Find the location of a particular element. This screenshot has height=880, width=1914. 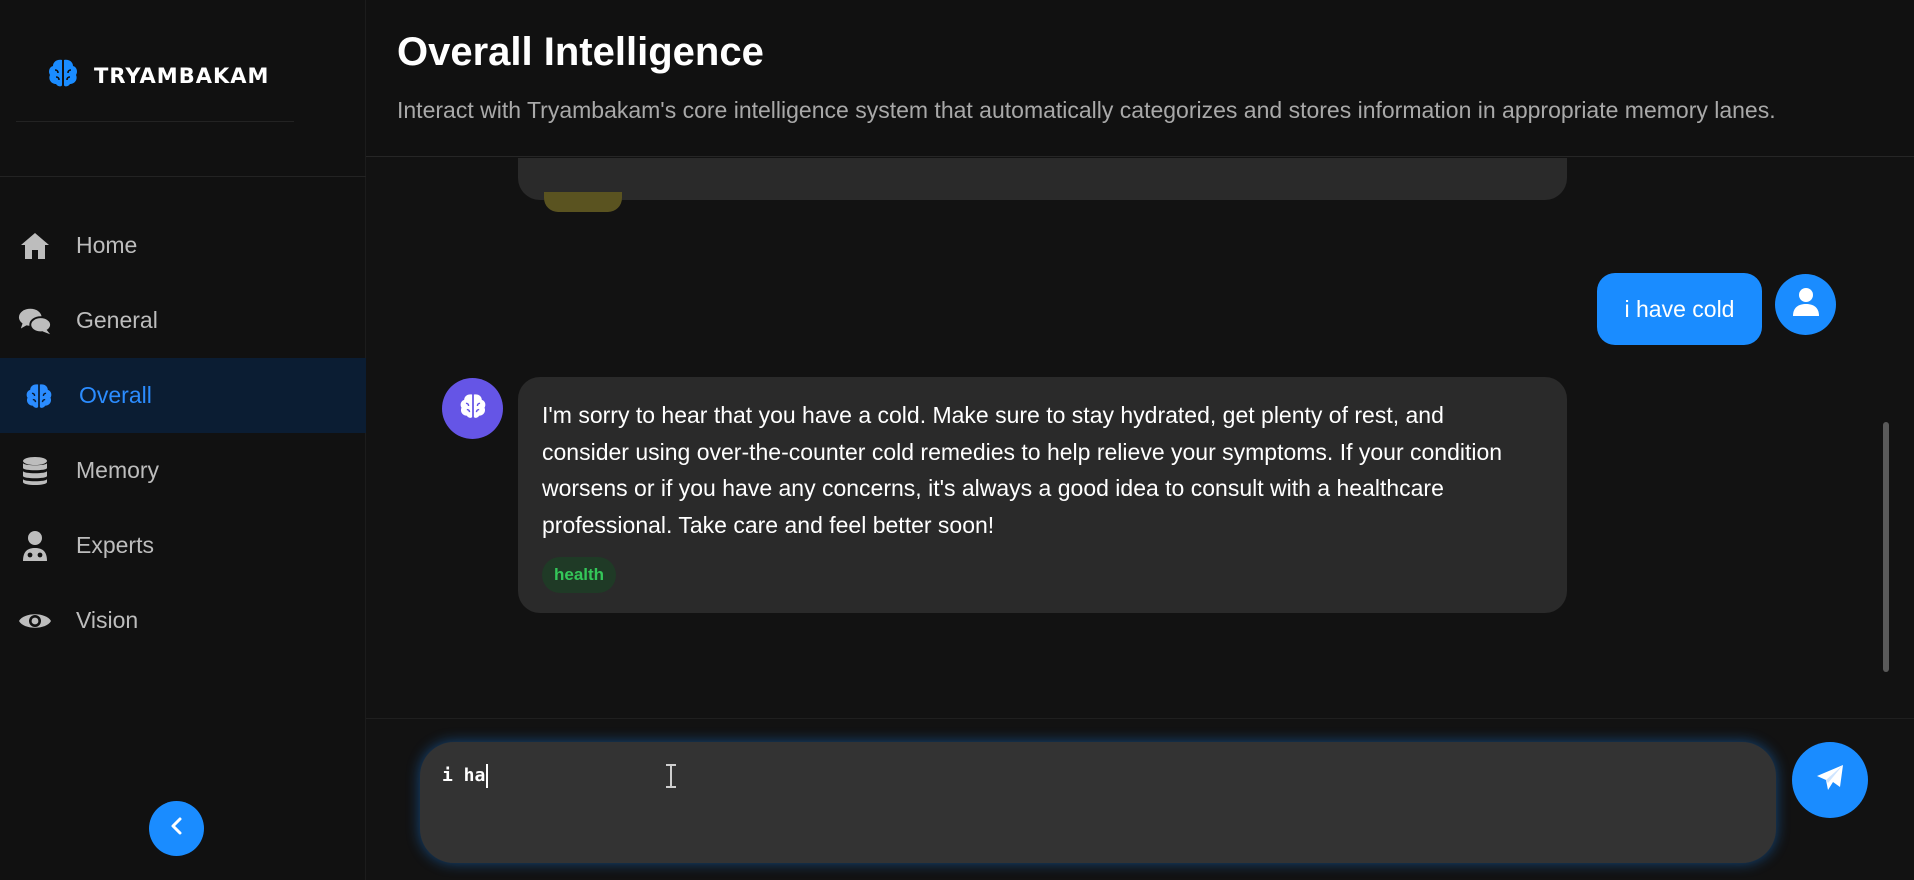

home-icon is located at coordinates (35, 246).